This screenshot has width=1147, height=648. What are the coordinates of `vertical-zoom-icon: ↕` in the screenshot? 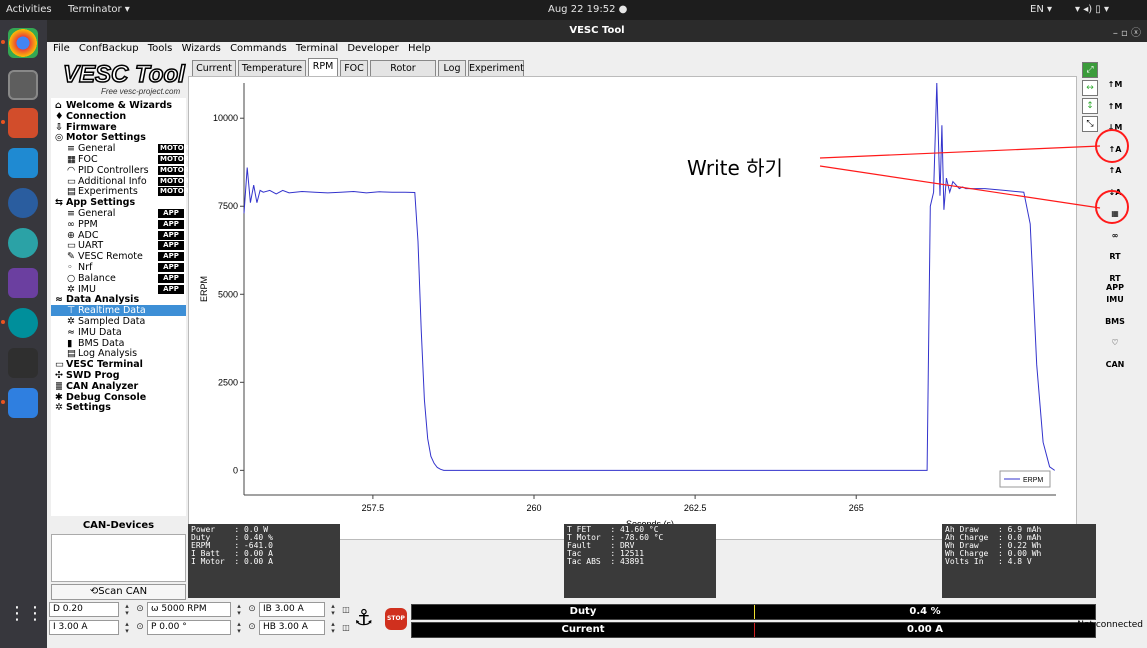 It's located at (1090, 106).